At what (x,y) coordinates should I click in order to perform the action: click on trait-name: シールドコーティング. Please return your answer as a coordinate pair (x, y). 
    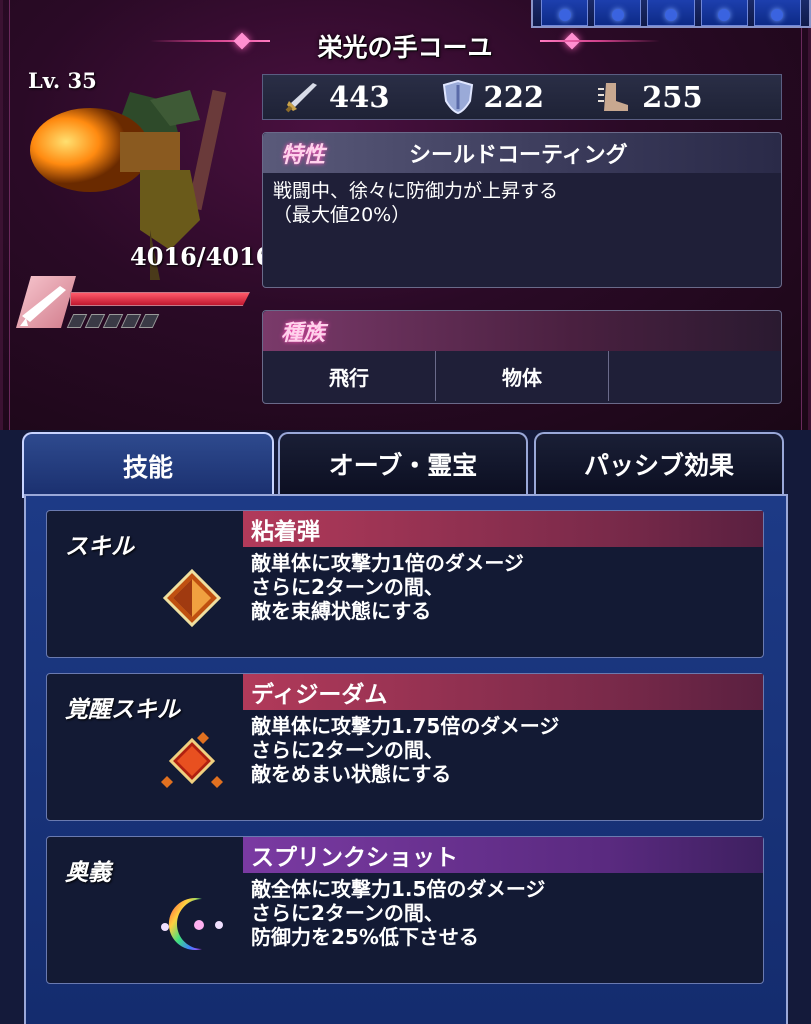
    Looking at the image, I should click on (518, 155).